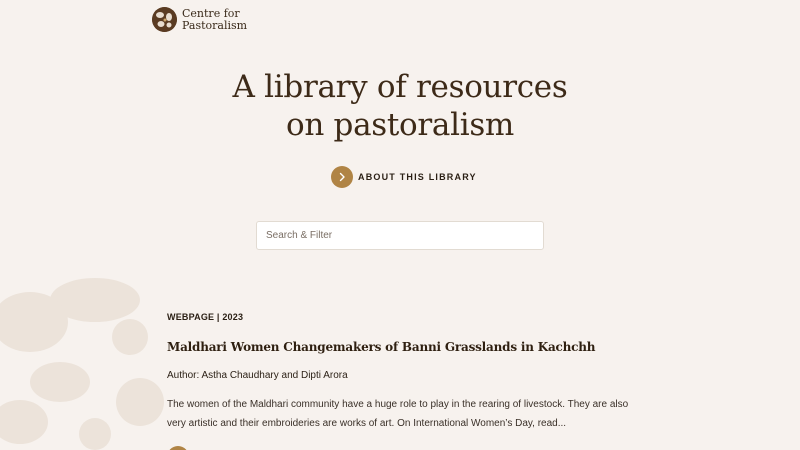 This screenshot has width=800, height=450. What do you see at coordinates (257, 375) in the screenshot?
I see `resource-author: Author: Astha Chaudhary and Dipti Arora` at bounding box center [257, 375].